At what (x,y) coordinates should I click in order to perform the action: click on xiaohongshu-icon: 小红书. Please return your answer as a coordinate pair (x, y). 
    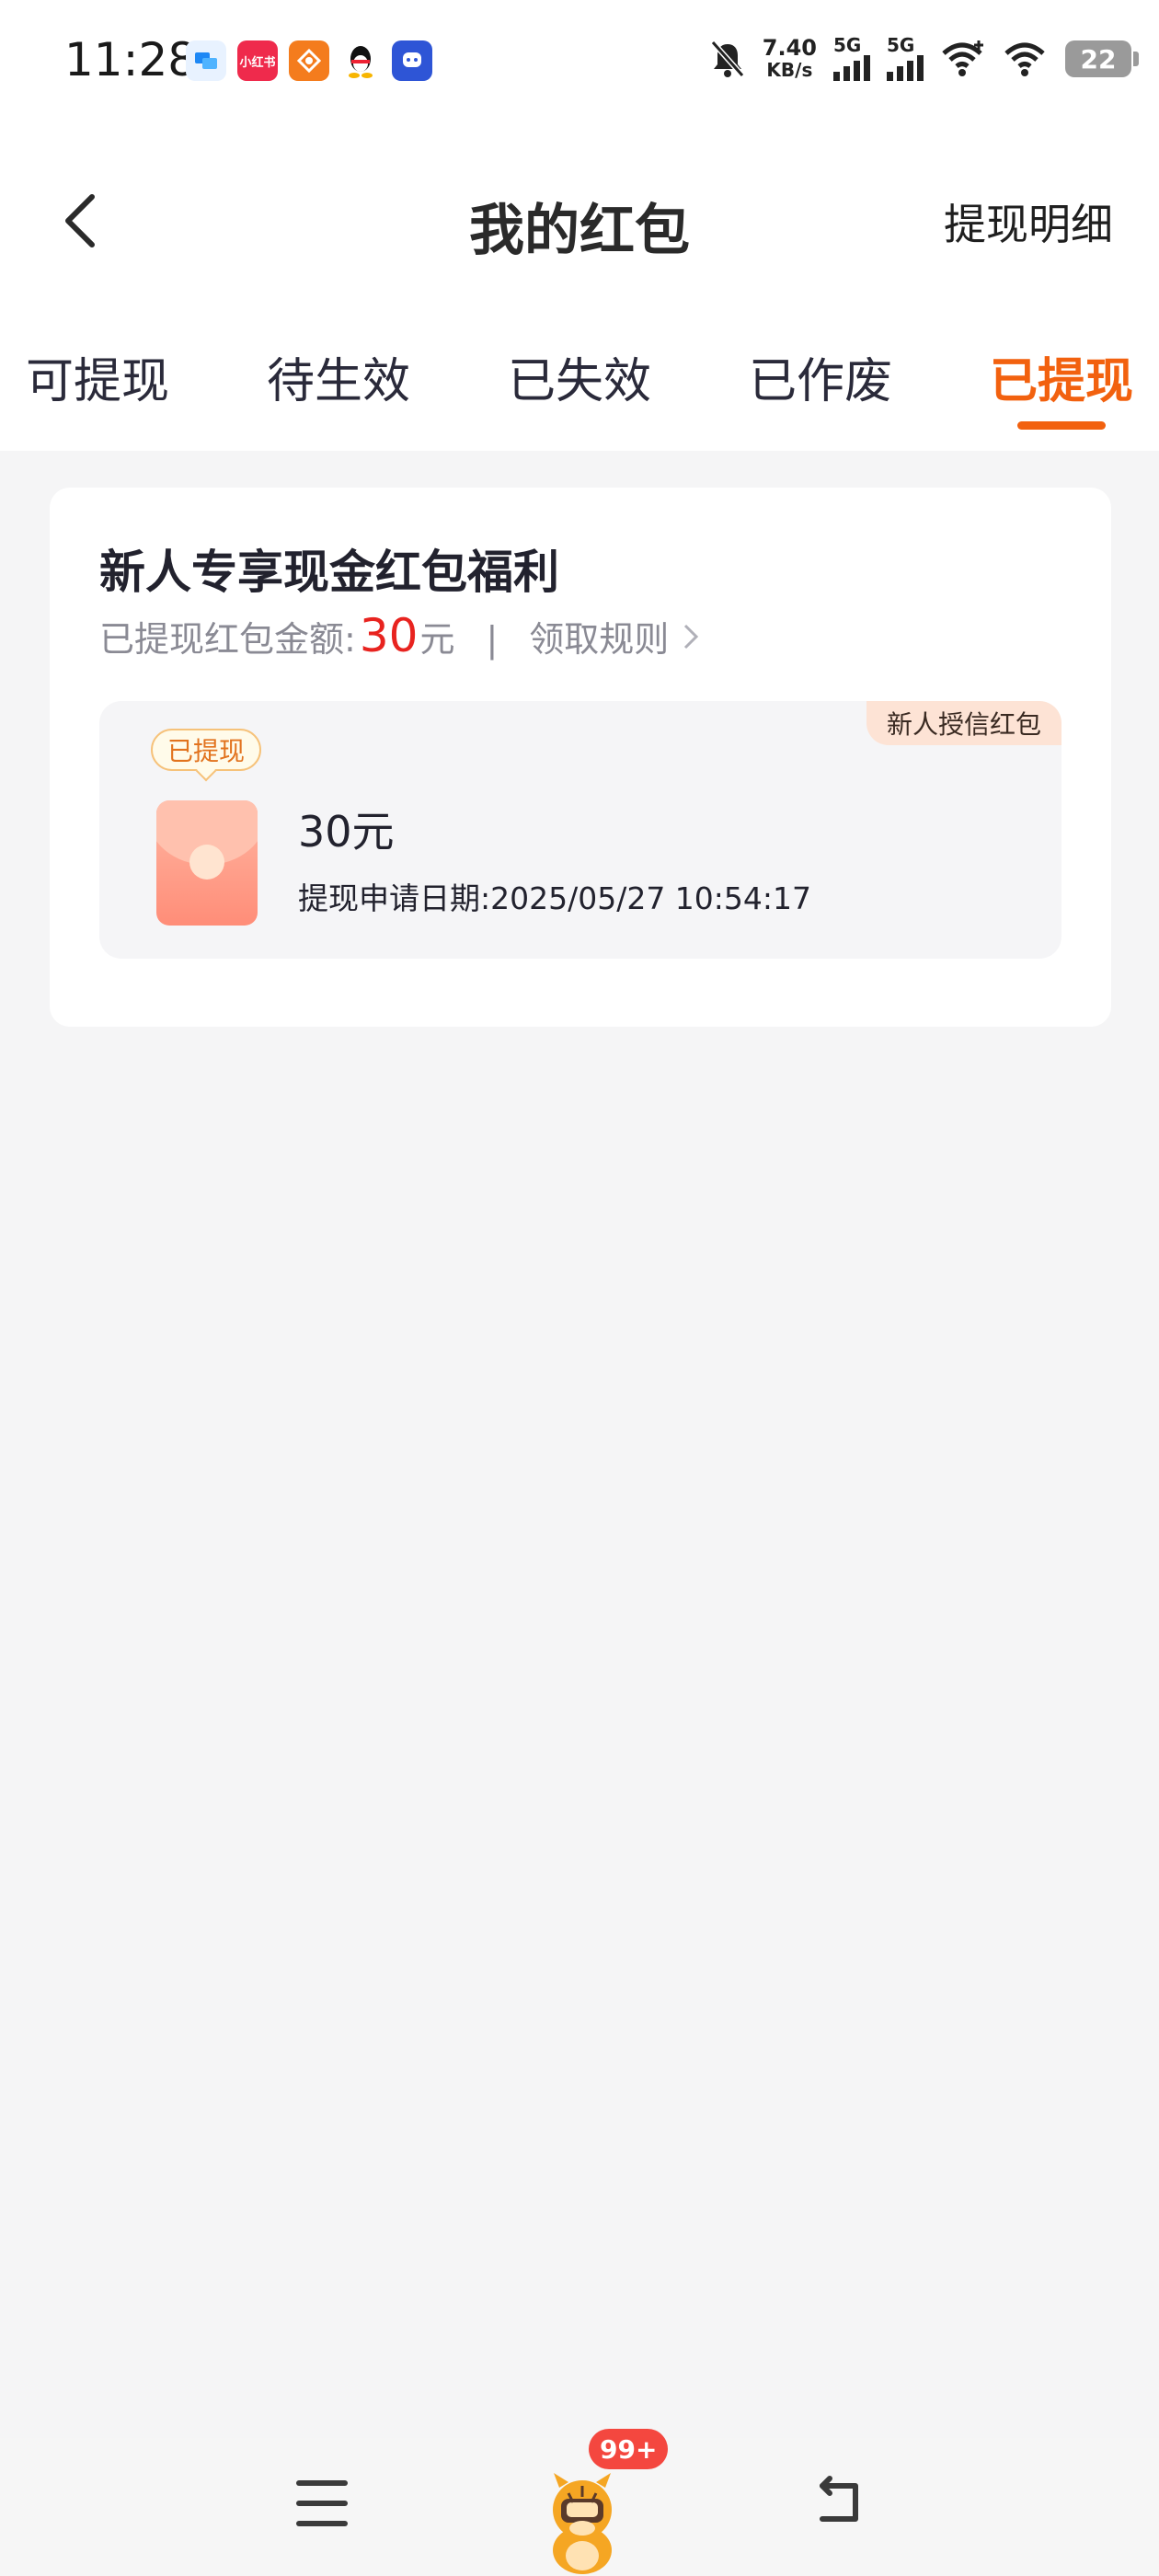
    Looking at the image, I should click on (257, 60).